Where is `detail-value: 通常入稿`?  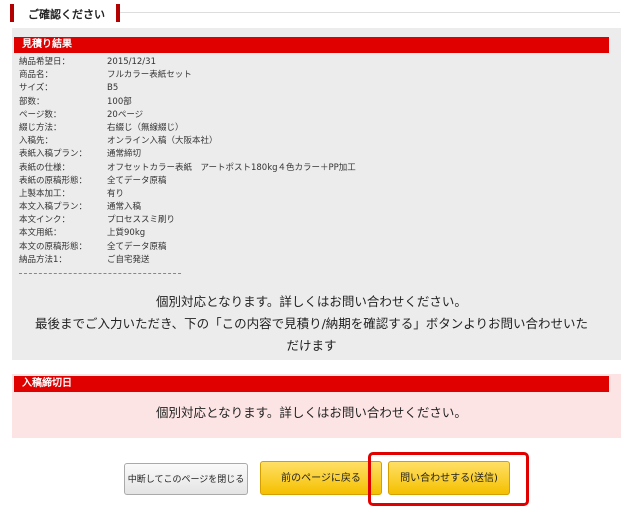 detail-value: 通常入稿 is located at coordinates (124, 207).